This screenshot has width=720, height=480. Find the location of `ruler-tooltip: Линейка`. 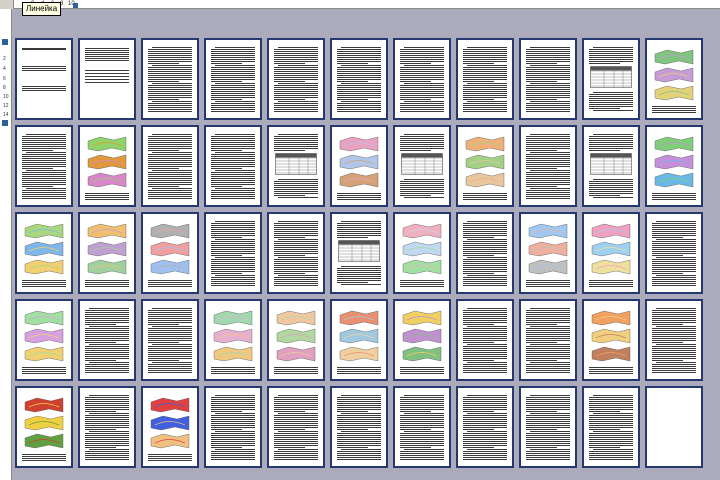

ruler-tooltip: Линейка is located at coordinates (42, 9).